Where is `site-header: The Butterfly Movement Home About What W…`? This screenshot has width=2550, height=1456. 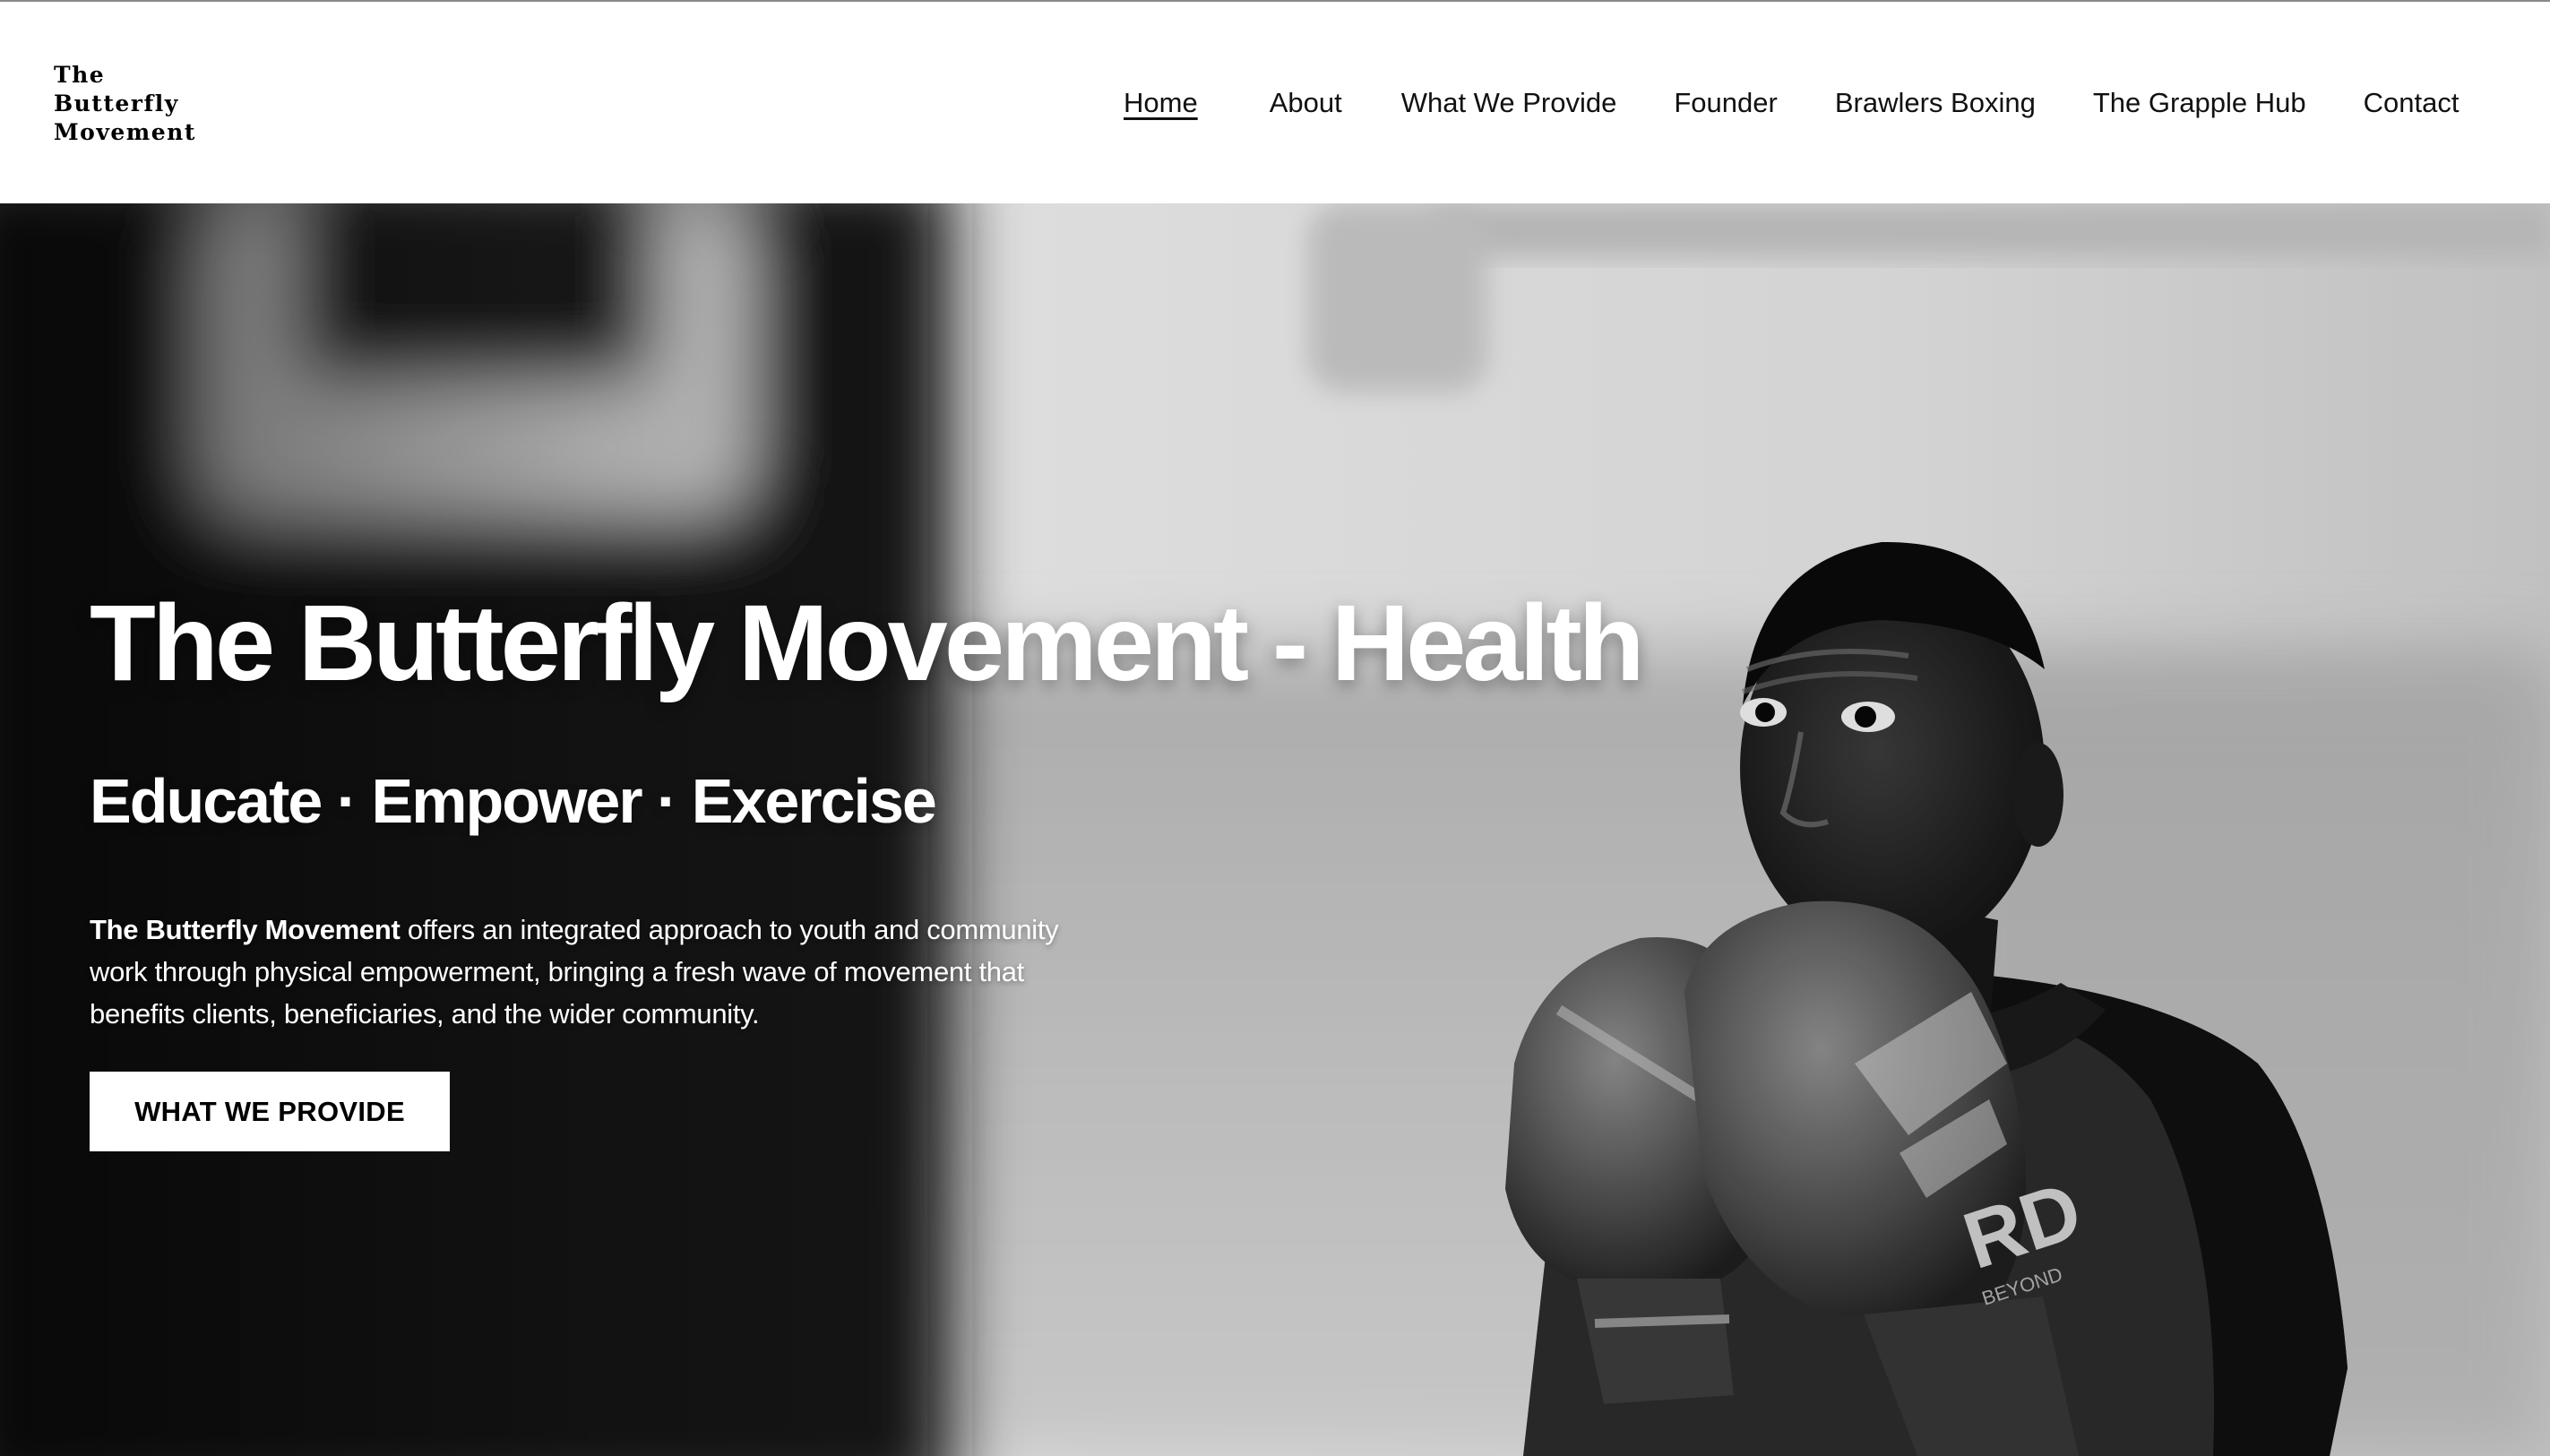 site-header: The Butterfly Movement Home About What W… is located at coordinates (1275, 101).